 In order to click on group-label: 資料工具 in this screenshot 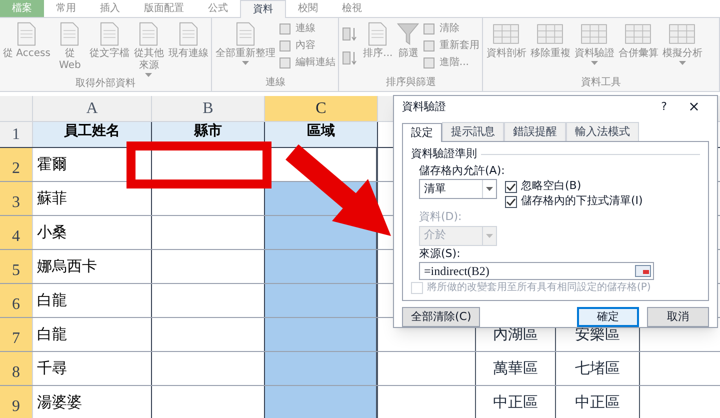, I will do `click(601, 83)`.